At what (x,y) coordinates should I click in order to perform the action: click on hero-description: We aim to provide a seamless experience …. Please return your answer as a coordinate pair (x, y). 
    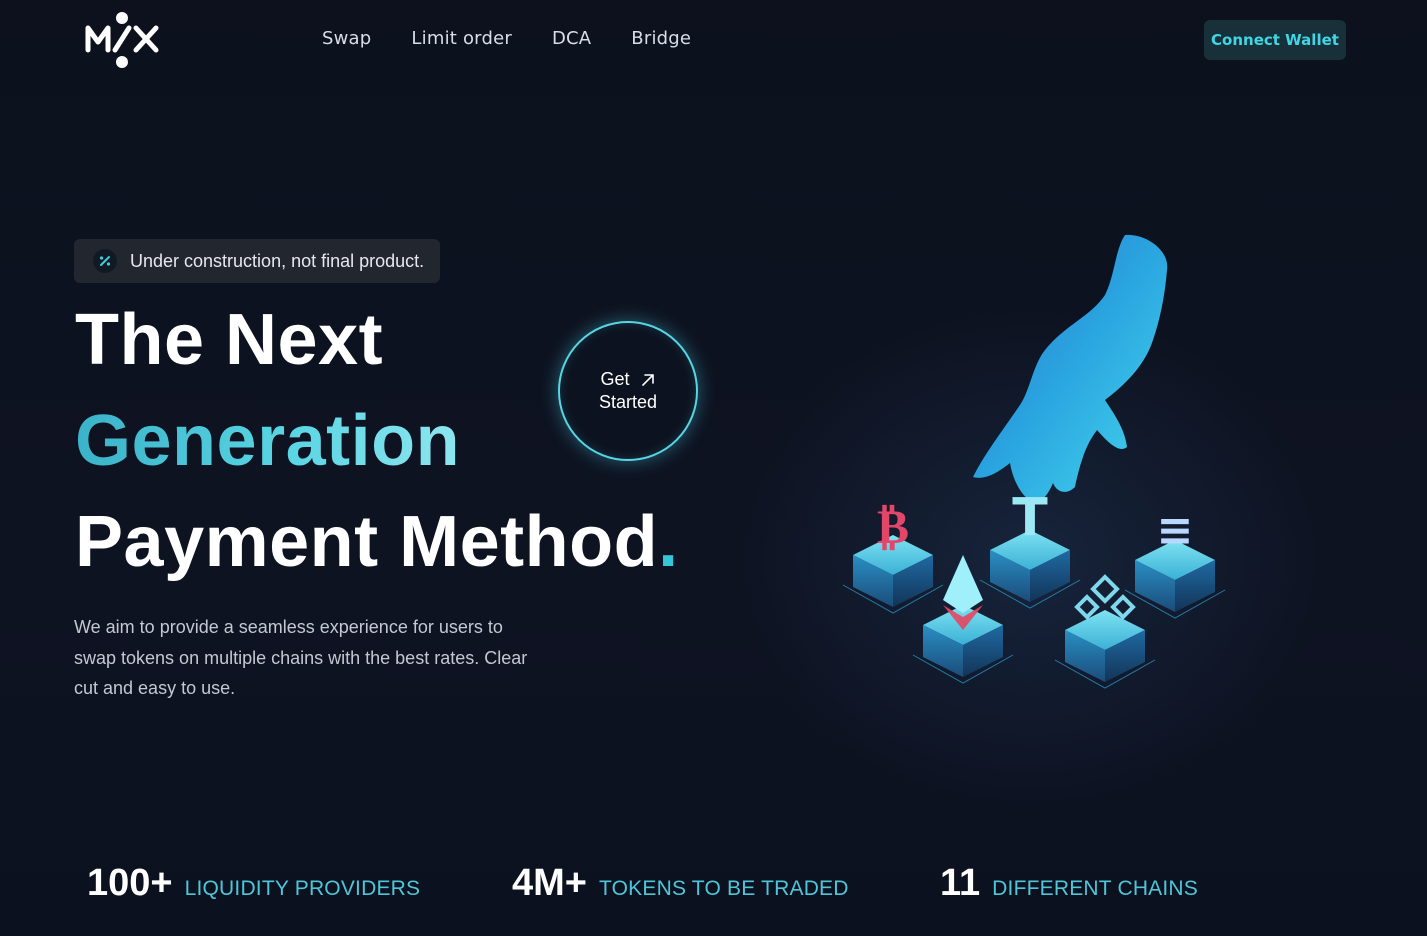
    Looking at the image, I should click on (301, 657).